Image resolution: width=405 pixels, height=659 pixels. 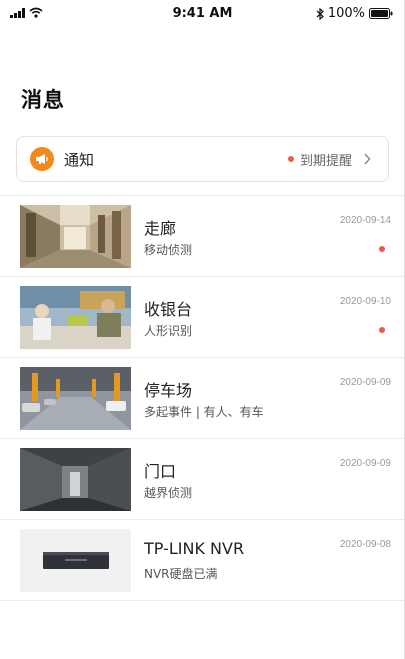 What do you see at coordinates (204, 412) in the screenshot?
I see `message-subtitle: 多起事件 | 有人、有车` at bounding box center [204, 412].